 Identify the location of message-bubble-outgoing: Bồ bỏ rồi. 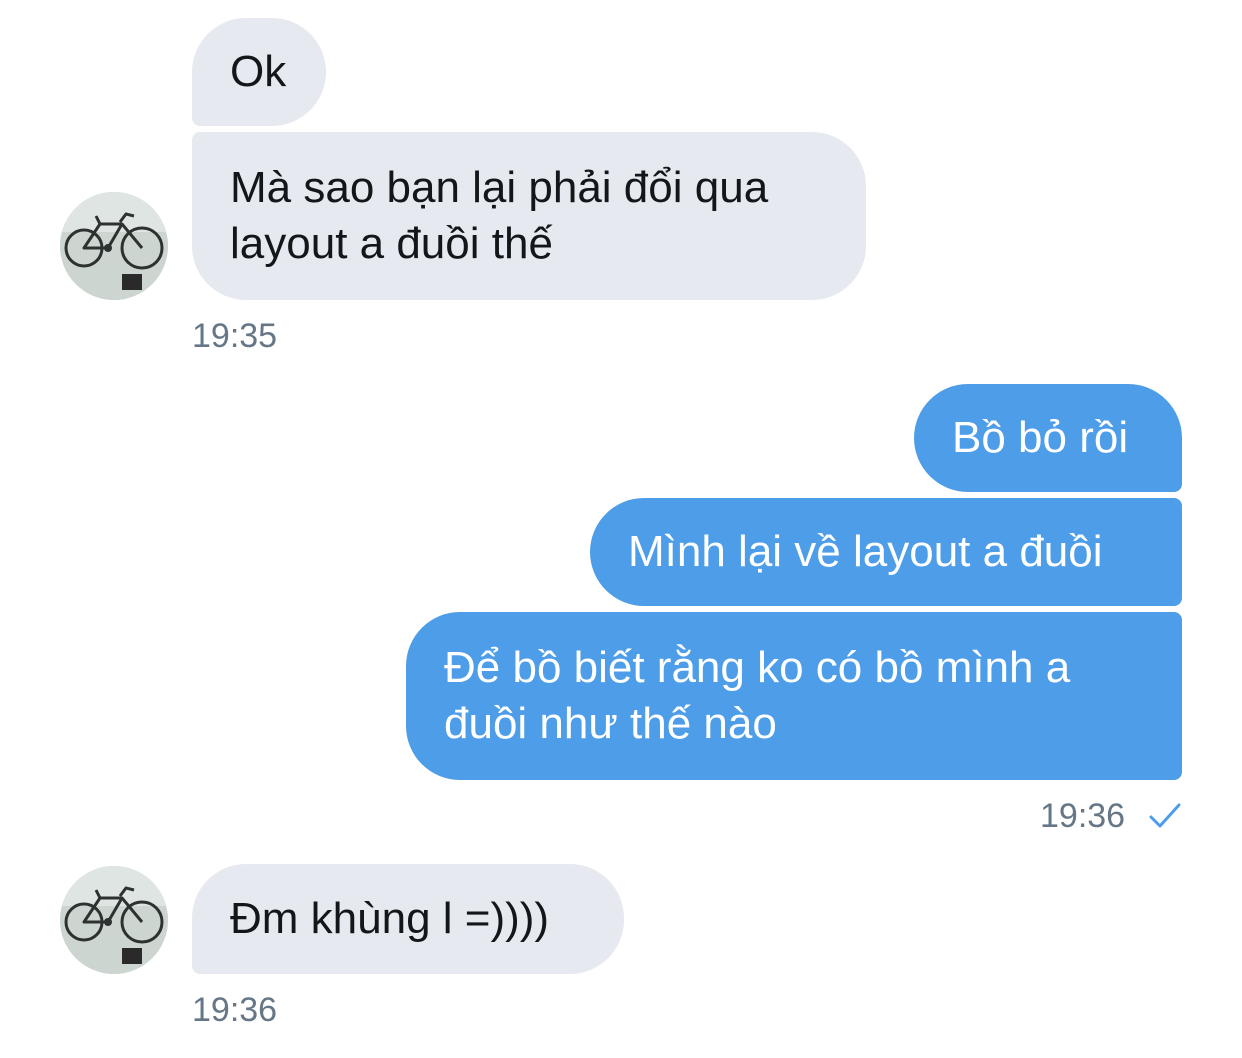
(1048, 438).